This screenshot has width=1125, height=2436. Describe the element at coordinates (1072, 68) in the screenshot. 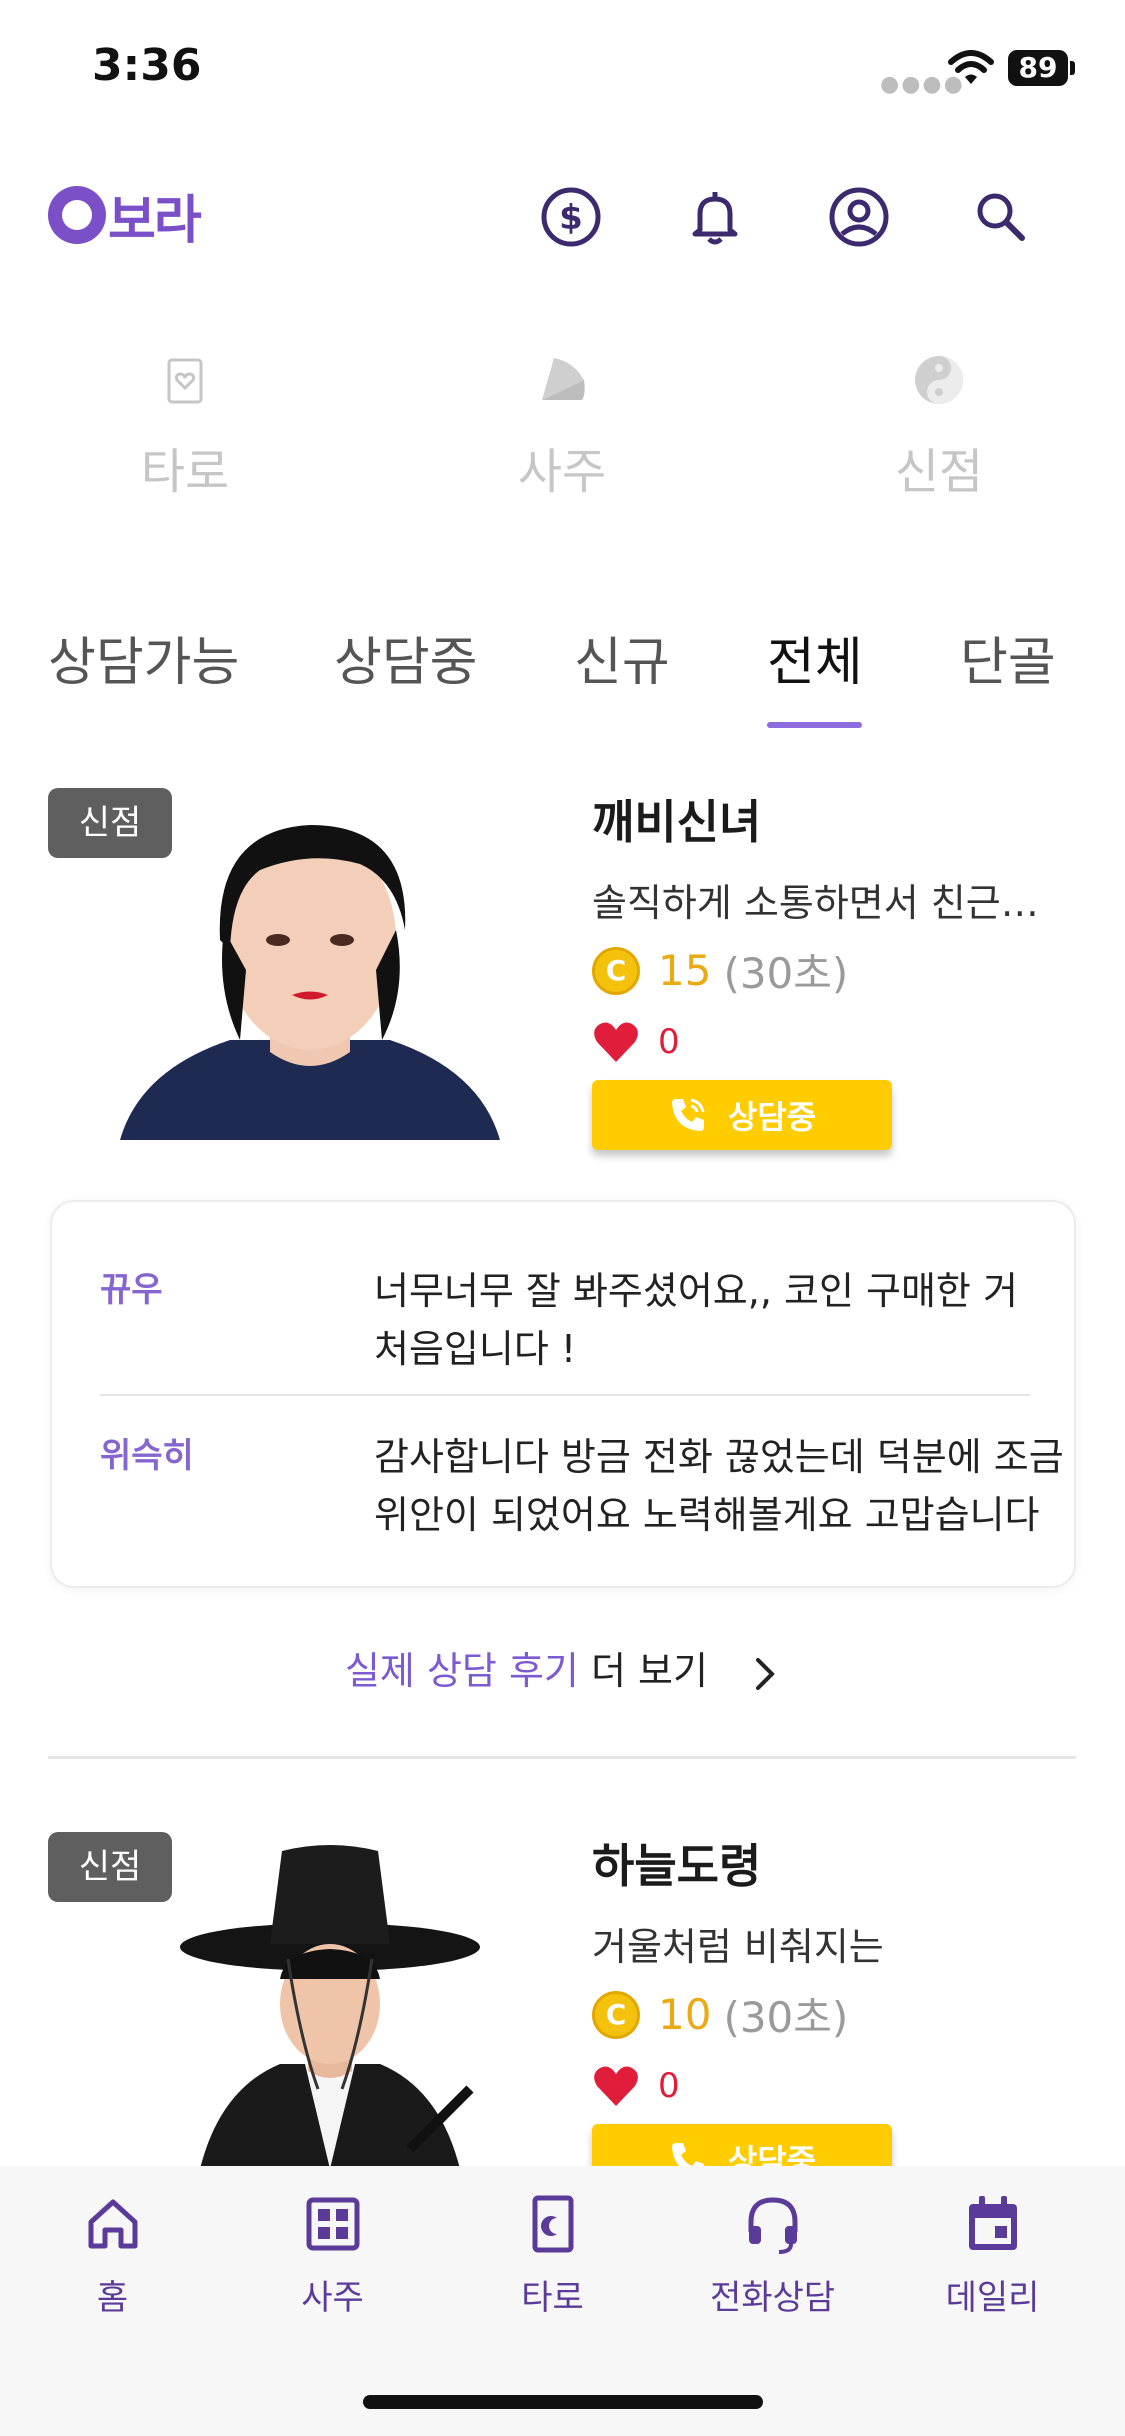

I see `battery-nub` at that location.